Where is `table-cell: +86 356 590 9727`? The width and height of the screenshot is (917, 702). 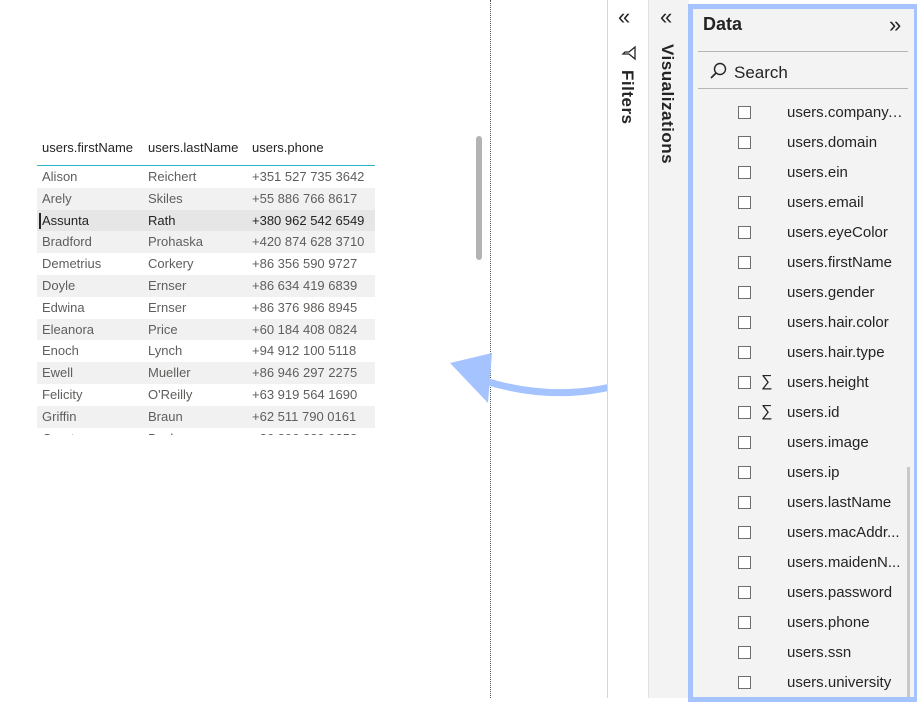
table-cell: +86 356 590 9727 is located at coordinates (305, 264).